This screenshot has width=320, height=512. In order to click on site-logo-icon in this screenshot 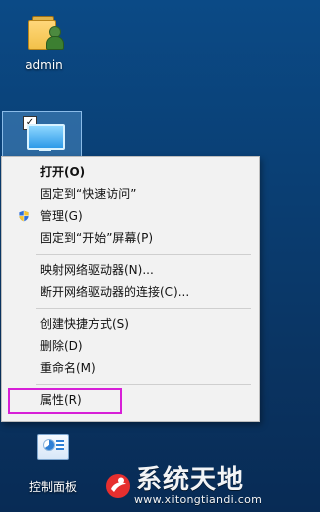, I will do `click(118, 486)`.